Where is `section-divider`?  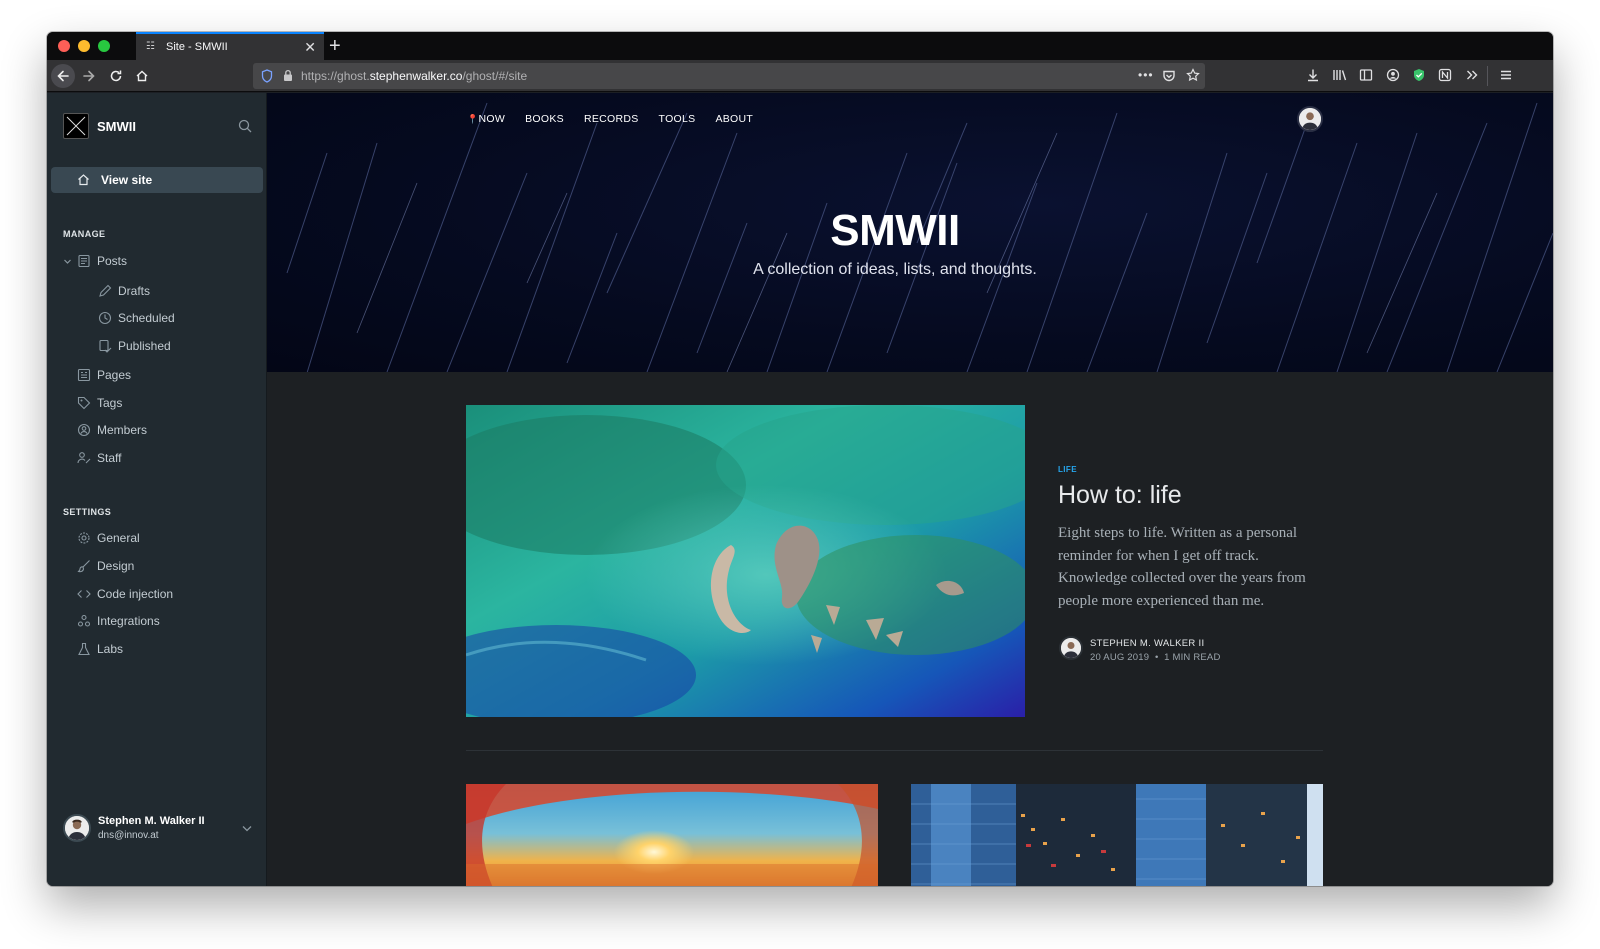 section-divider is located at coordinates (894, 750).